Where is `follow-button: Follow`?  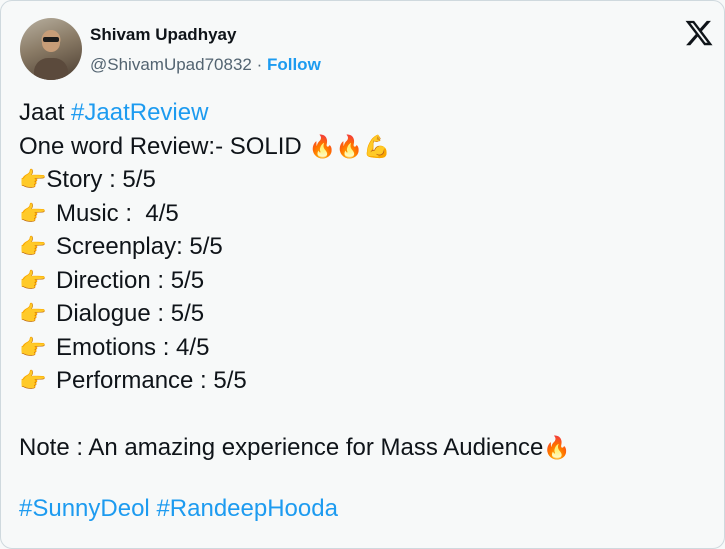
follow-button: Follow is located at coordinates (294, 64).